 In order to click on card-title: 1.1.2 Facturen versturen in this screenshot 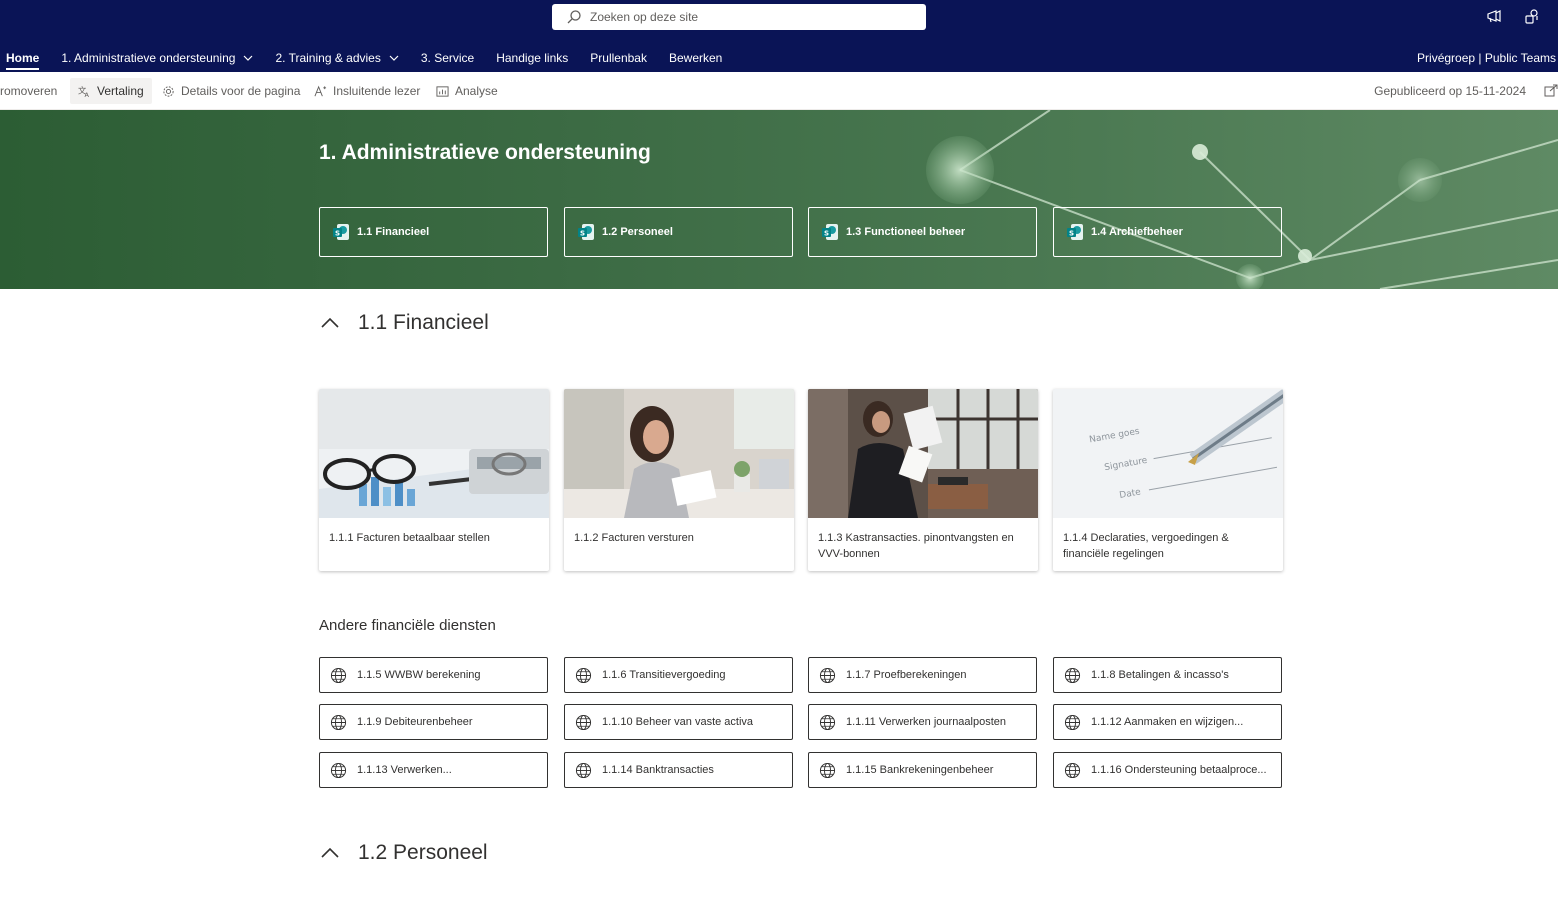, I will do `click(634, 538)`.